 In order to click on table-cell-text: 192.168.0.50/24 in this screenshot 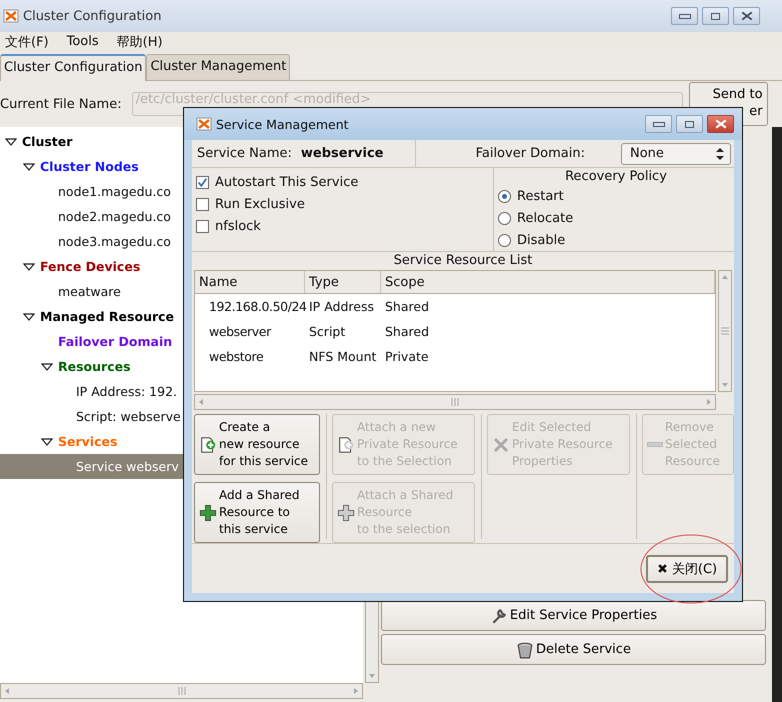, I will do `click(256, 306)`.